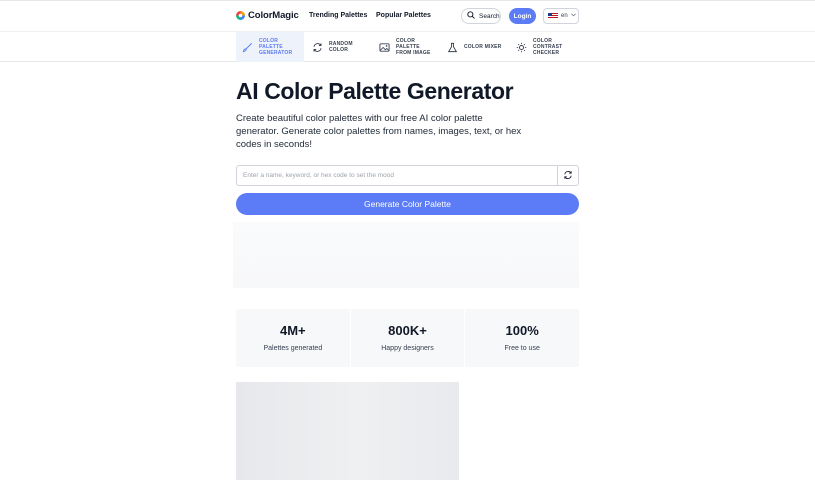 This screenshot has height=480, width=815. I want to click on image-icon, so click(384, 47).